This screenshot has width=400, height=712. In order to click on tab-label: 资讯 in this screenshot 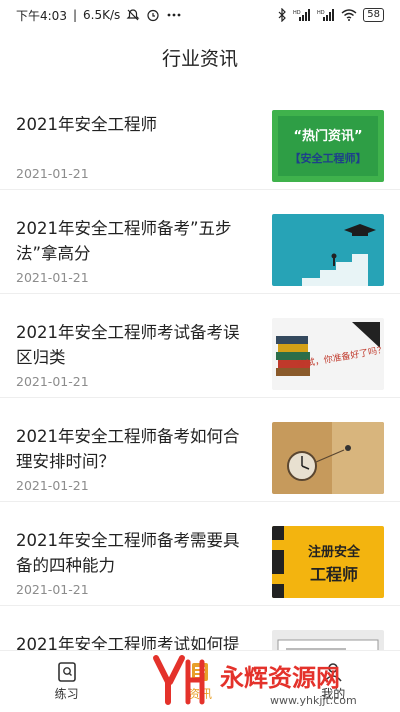, I will do `click(199, 694)`.